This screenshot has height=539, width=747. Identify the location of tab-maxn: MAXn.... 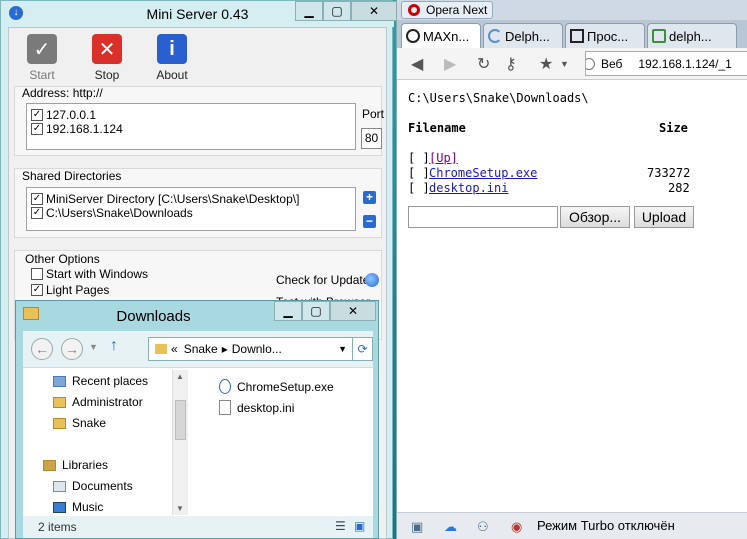
(441, 35).